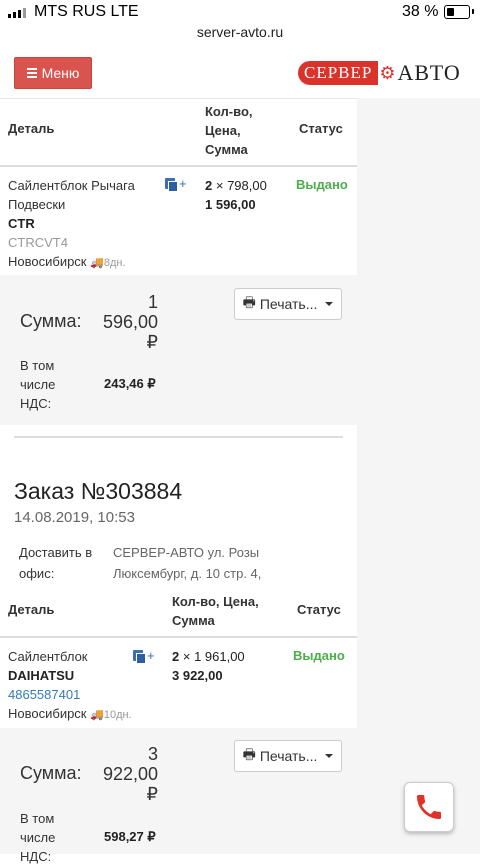  I want to click on phone-icon, so click(429, 807).